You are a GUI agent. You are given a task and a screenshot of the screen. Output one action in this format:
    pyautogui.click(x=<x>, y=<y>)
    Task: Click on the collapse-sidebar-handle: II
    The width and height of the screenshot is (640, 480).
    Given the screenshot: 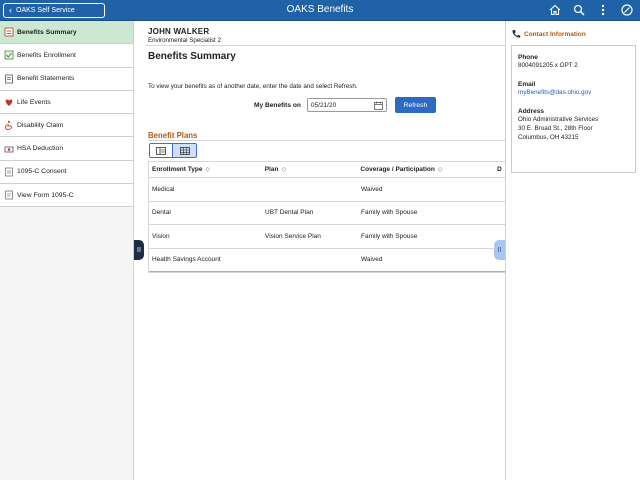 What is the action you would take?
    pyautogui.click(x=139, y=250)
    